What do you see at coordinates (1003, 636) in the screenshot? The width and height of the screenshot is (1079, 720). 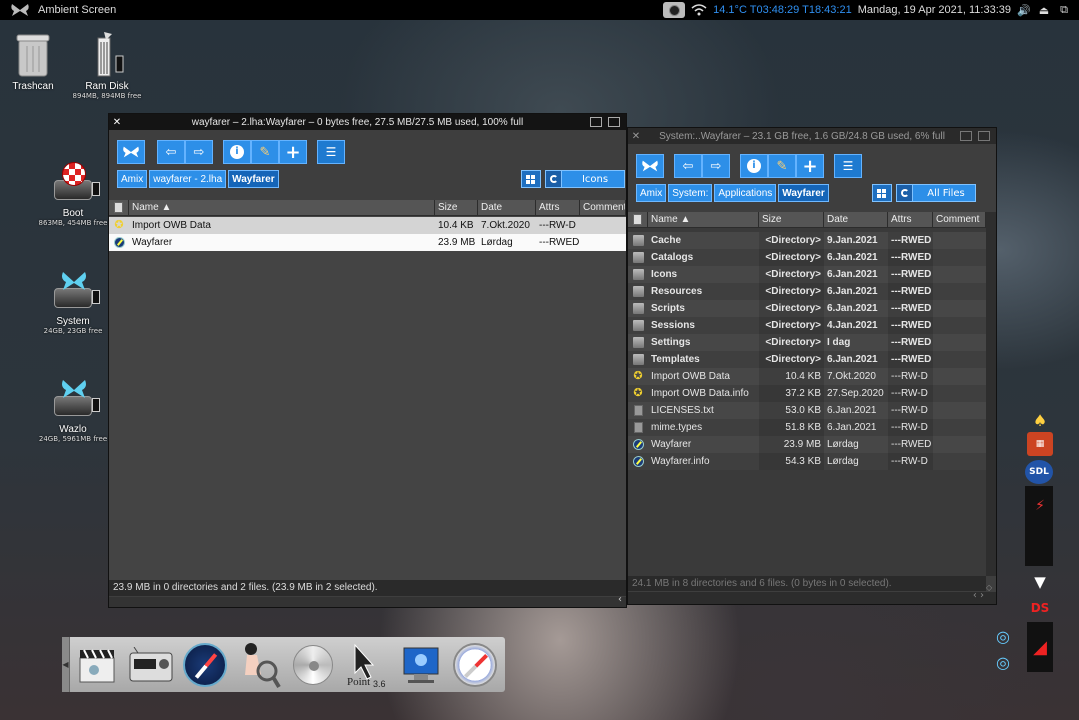 I see `blue-ring-icon: ◎` at bounding box center [1003, 636].